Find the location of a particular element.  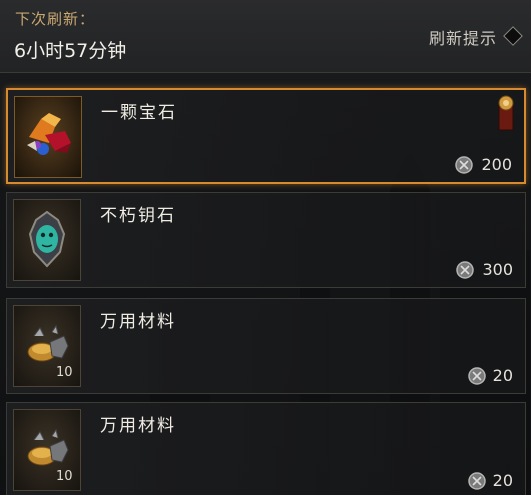

gem-cluster-icon is located at coordinates (49, 134).